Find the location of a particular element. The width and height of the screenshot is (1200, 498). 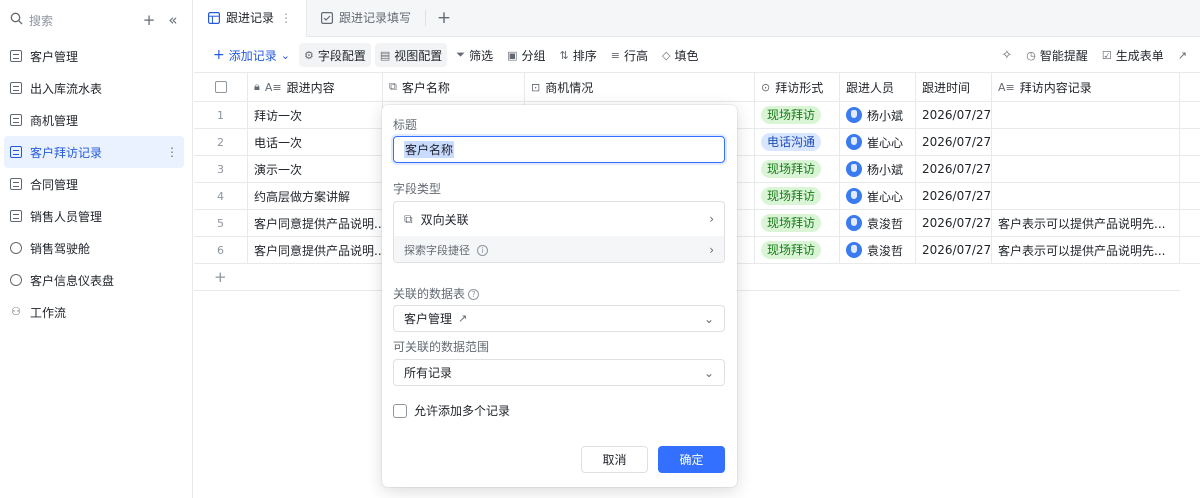

person-chip: 袁浚哲 is located at coordinates (874, 223).